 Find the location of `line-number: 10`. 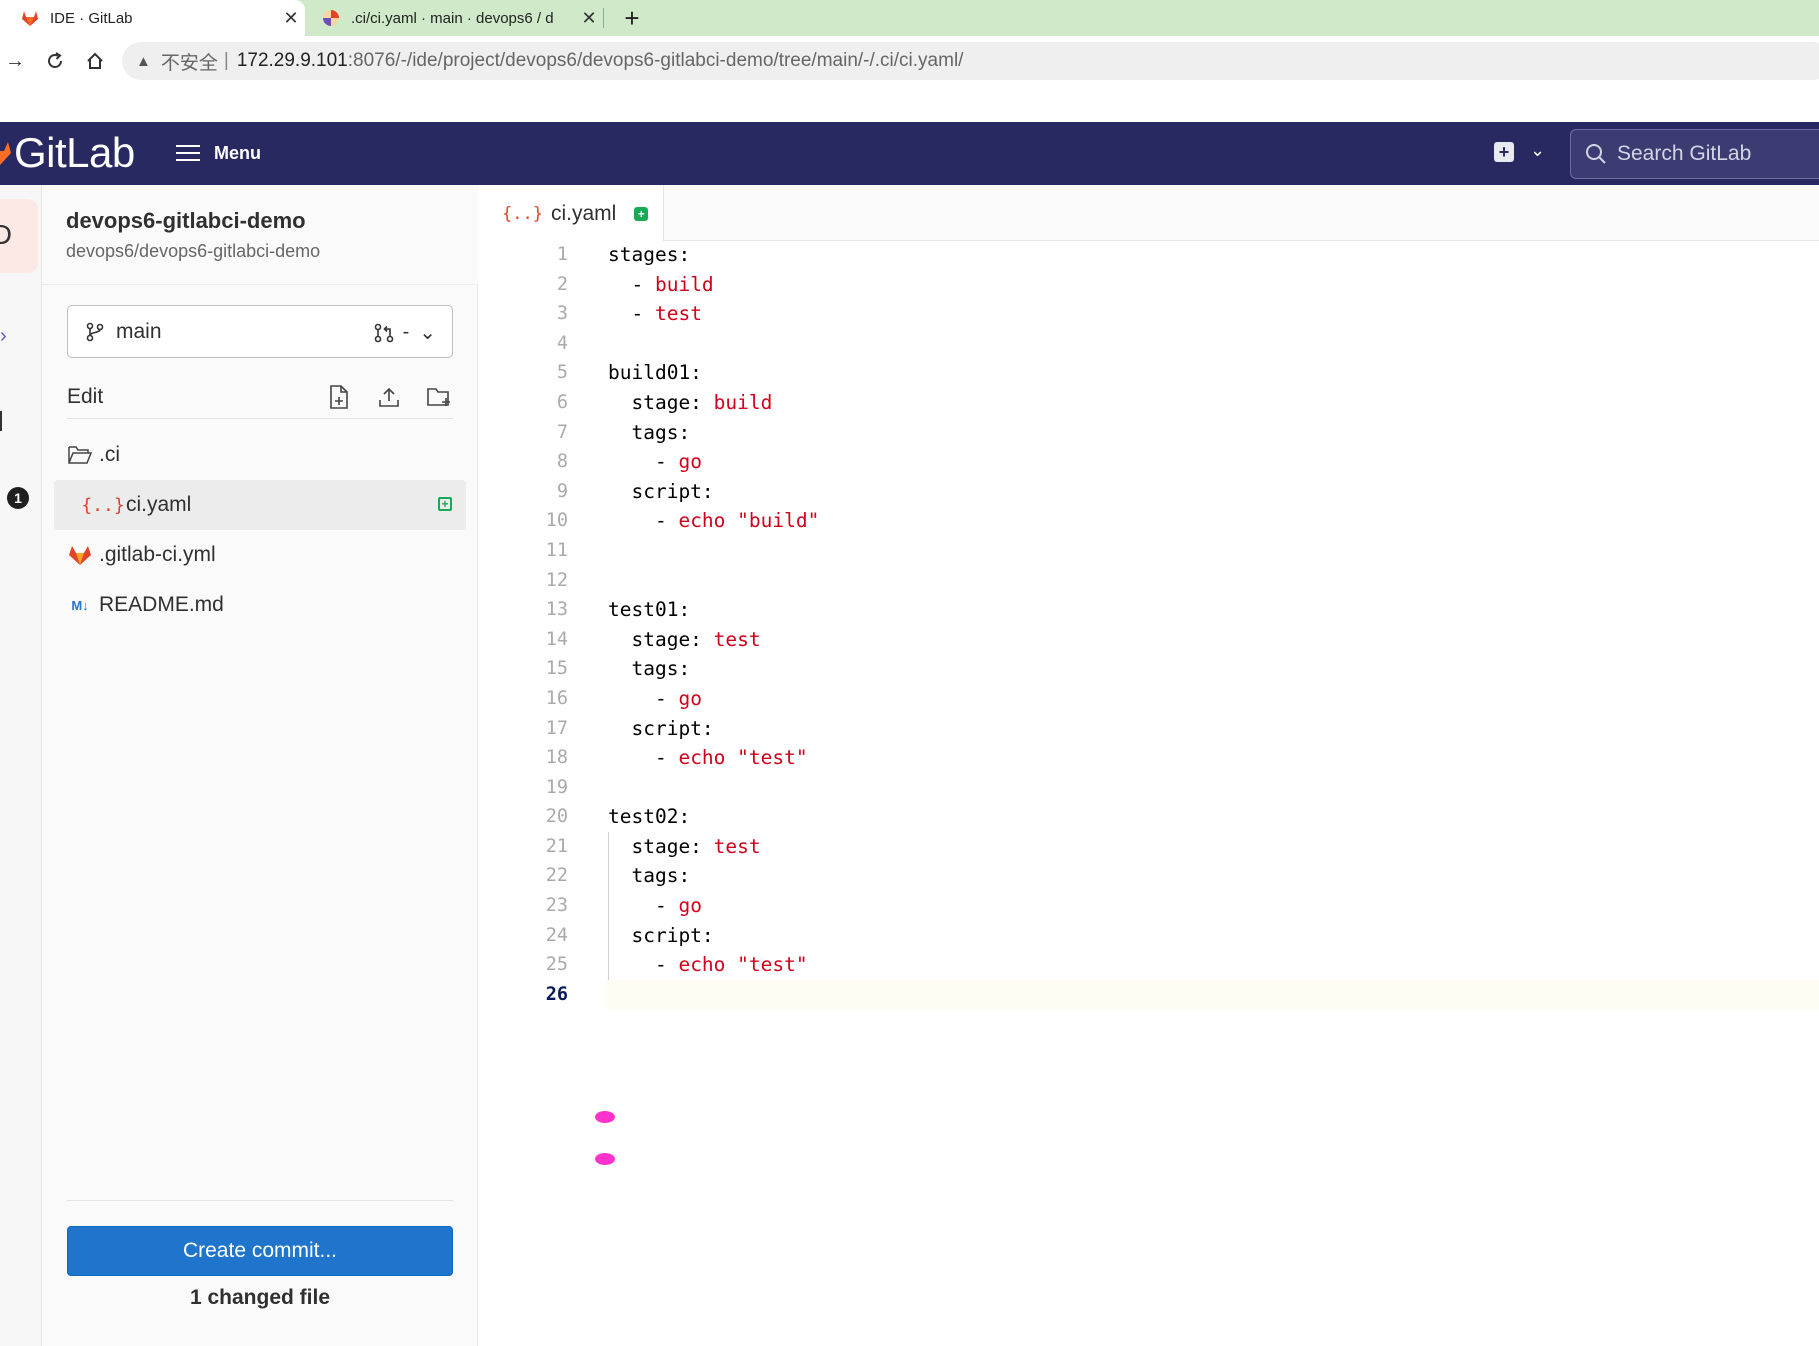

line-number: 10 is located at coordinates (556, 521).